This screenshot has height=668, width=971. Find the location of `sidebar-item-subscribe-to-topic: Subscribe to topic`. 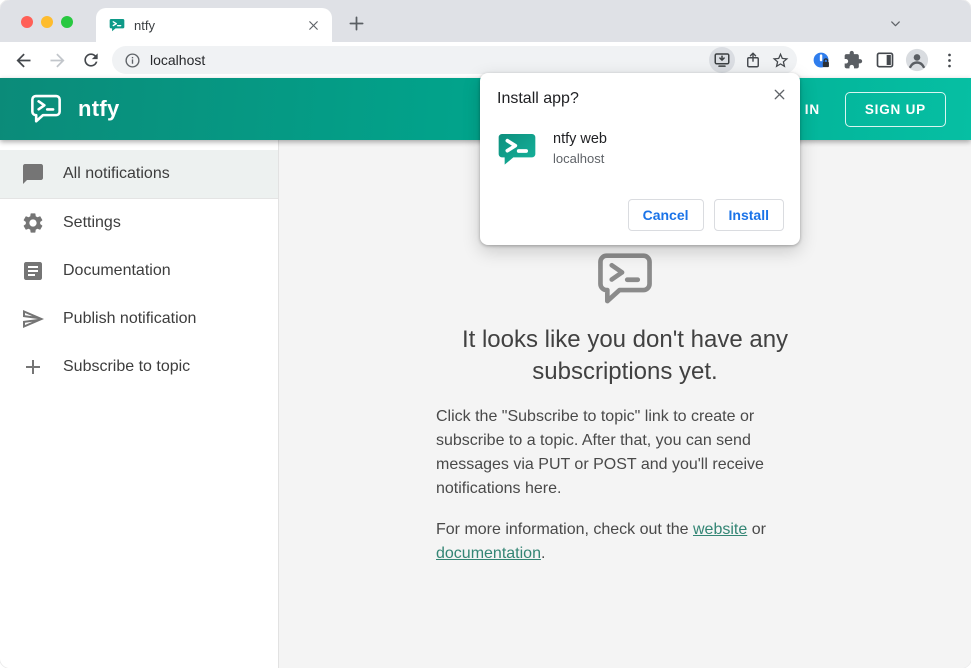

sidebar-item-subscribe-to-topic: Subscribe to topic is located at coordinates (139, 367).